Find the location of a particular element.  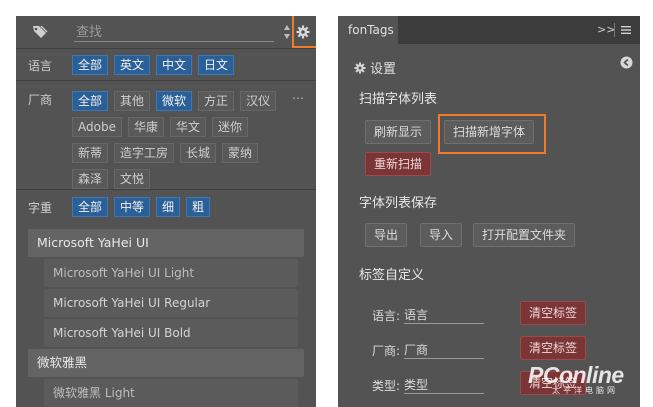

chip-vendor-monotype: 蒙纳 is located at coordinates (240, 153).